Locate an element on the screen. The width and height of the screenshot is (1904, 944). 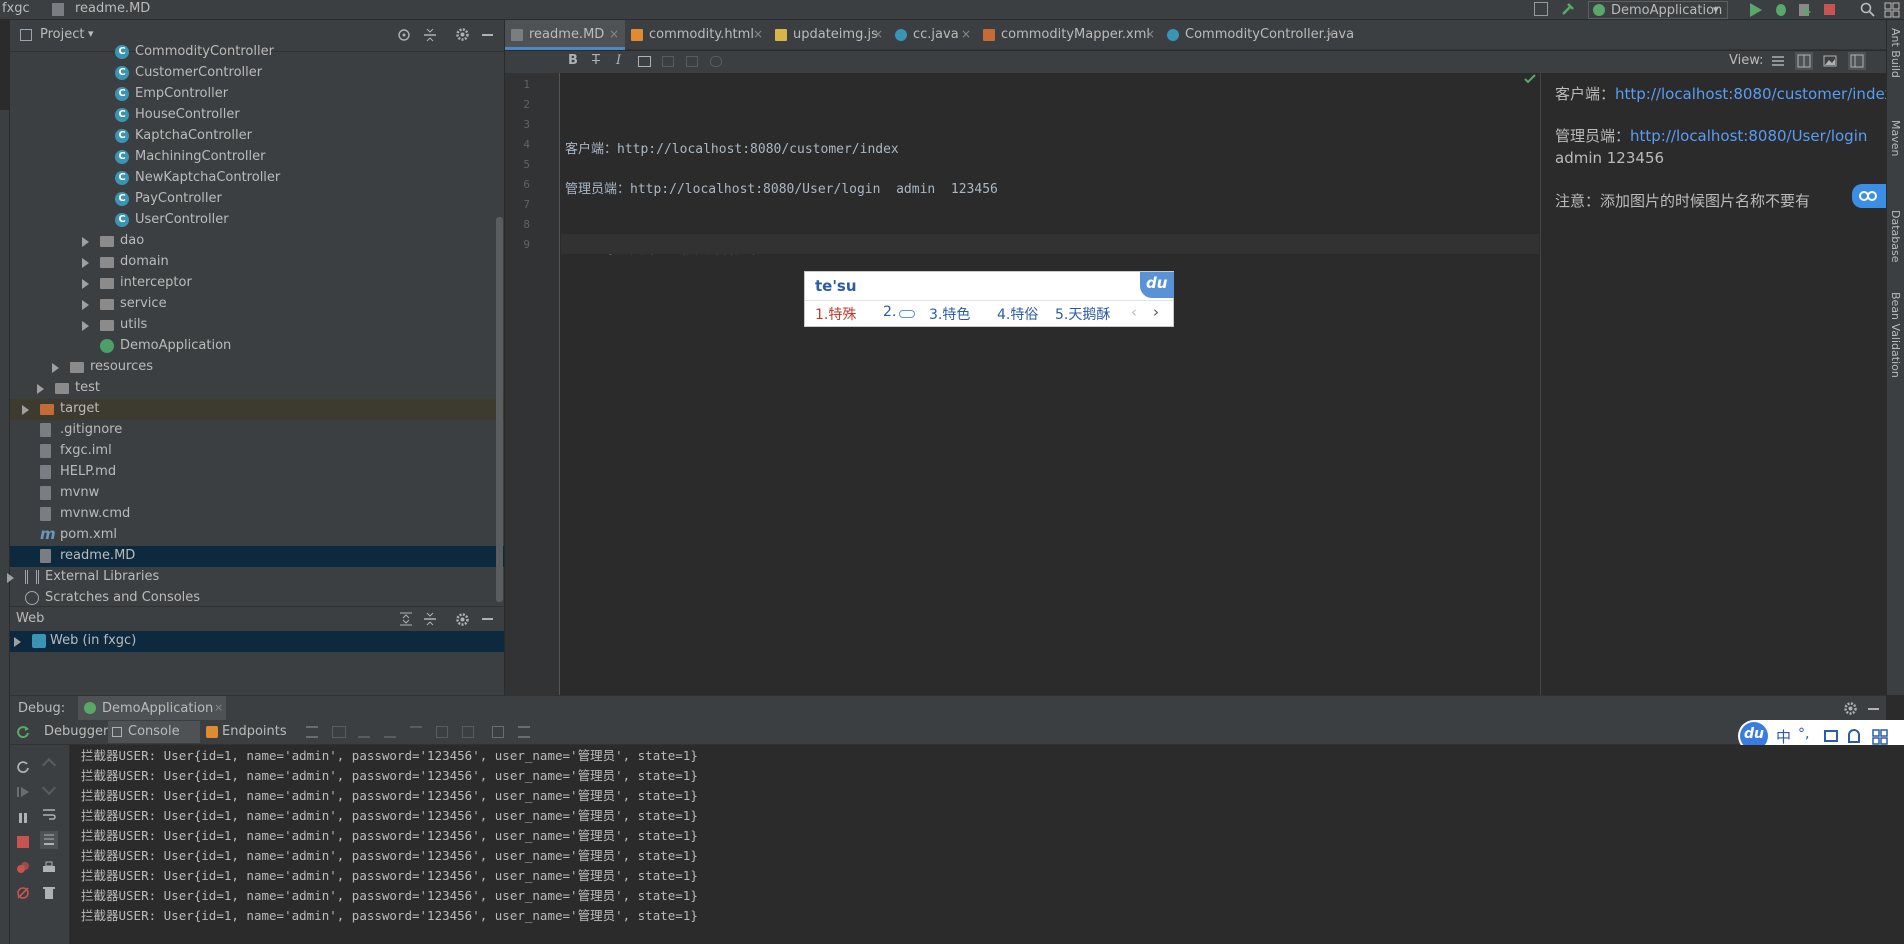
run-icon is located at coordinates (1756, 10).